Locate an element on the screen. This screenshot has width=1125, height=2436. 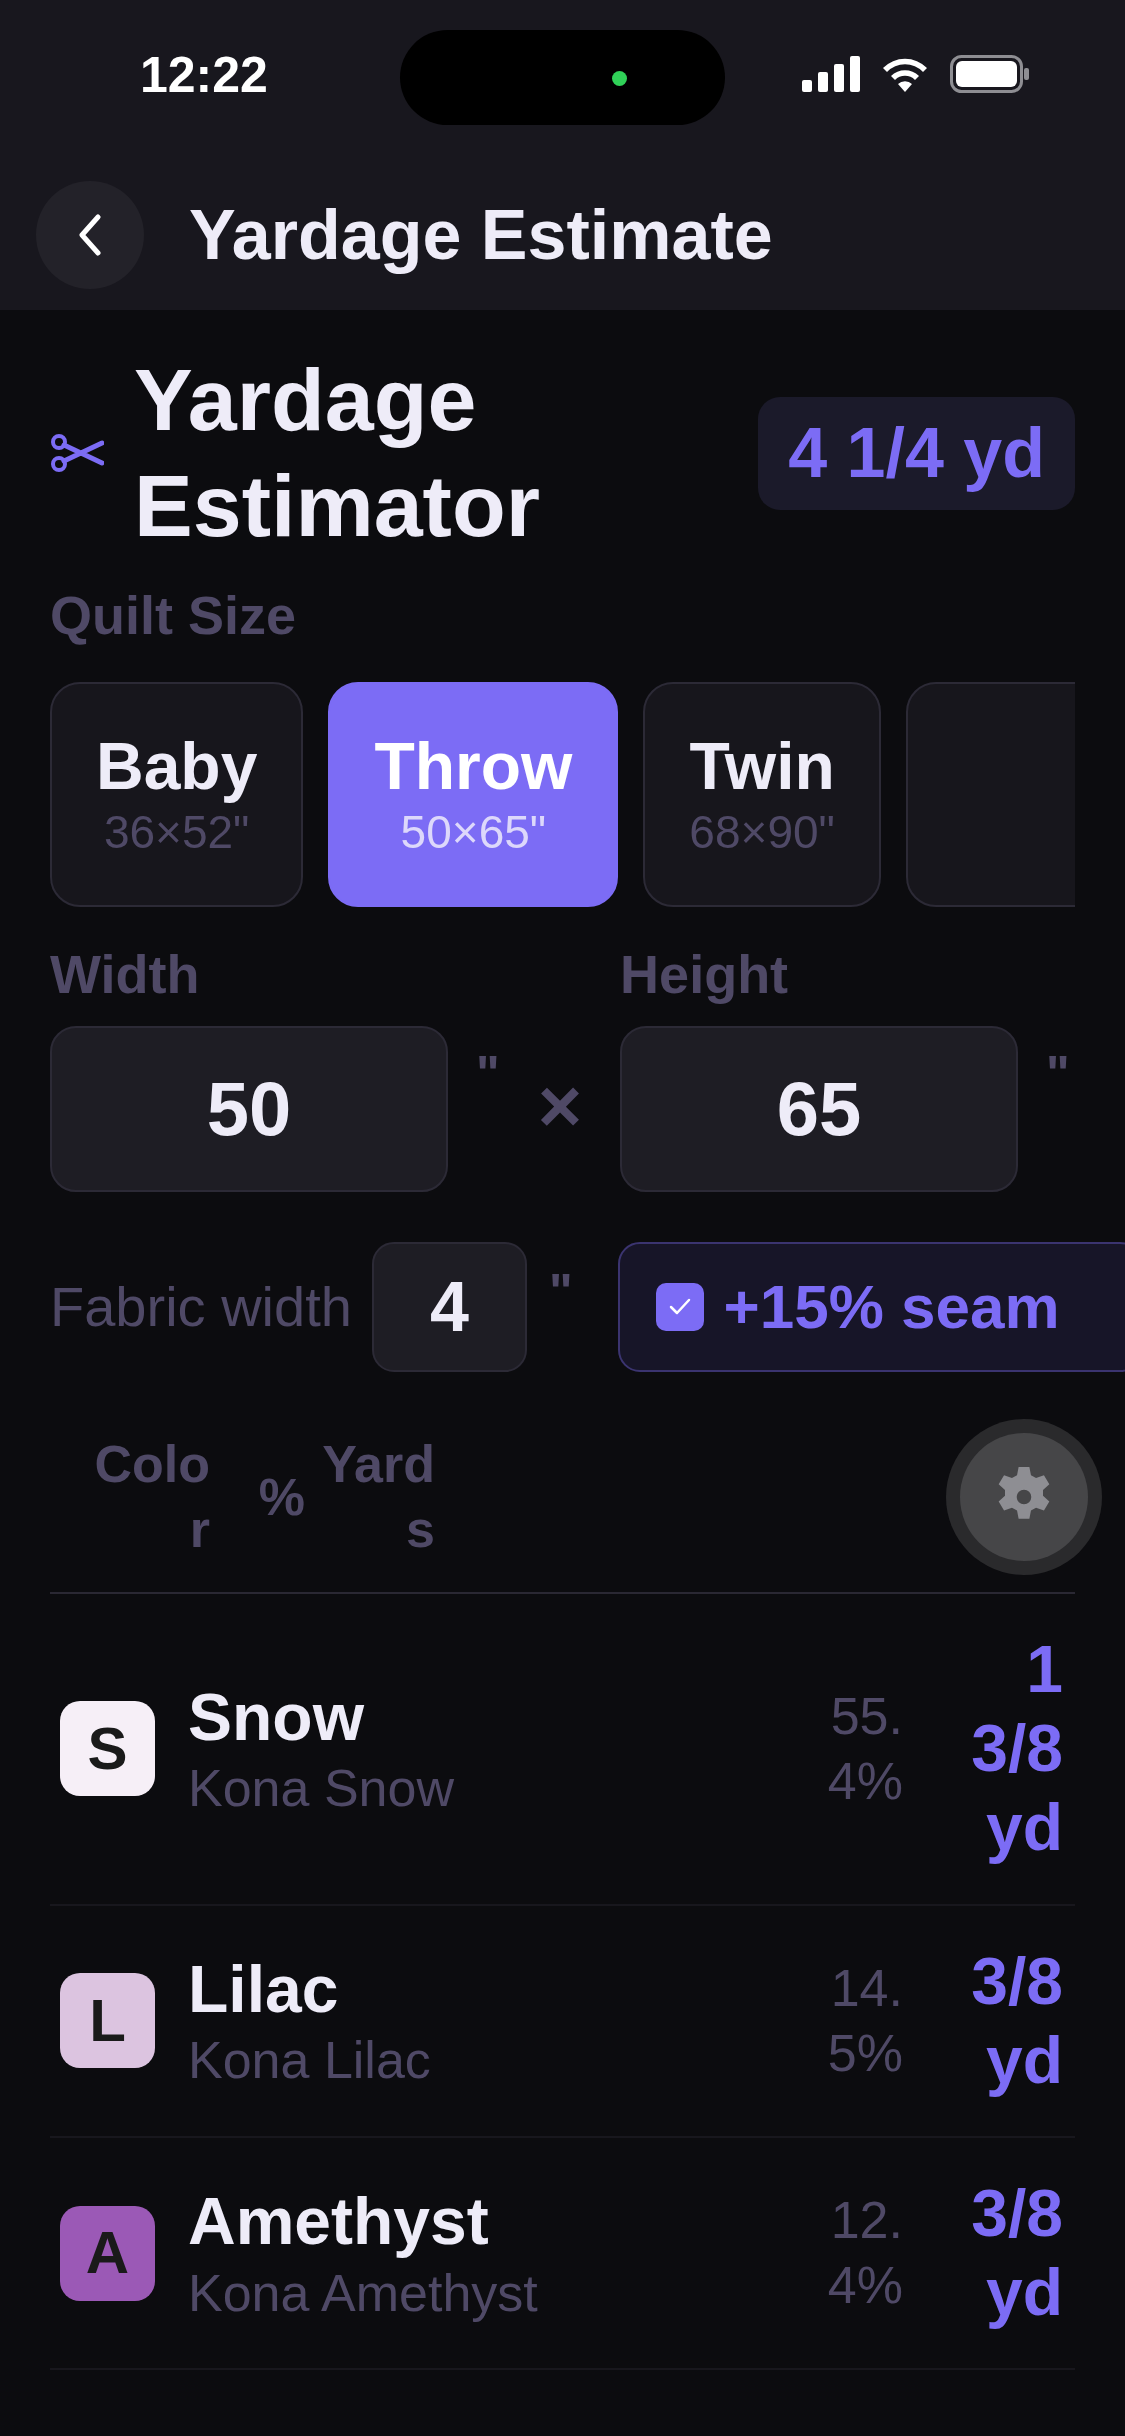
seam-allowance-toggle: +15% seam is located at coordinates (871, 1307).